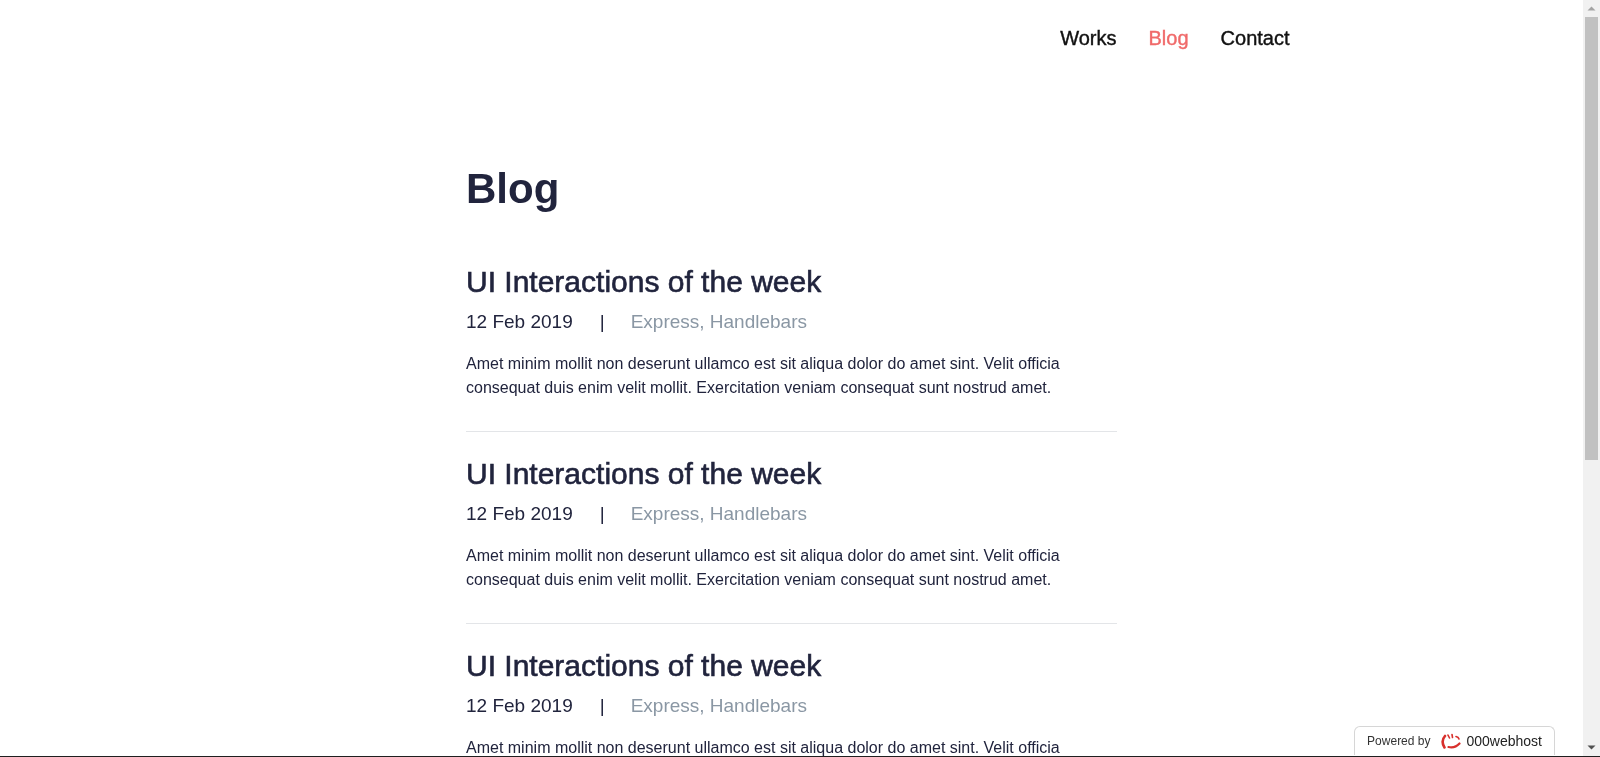 The height and width of the screenshot is (757, 1600). What do you see at coordinates (1088, 38) in the screenshot?
I see `nav-link: Works` at bounding box center [1088, 38].